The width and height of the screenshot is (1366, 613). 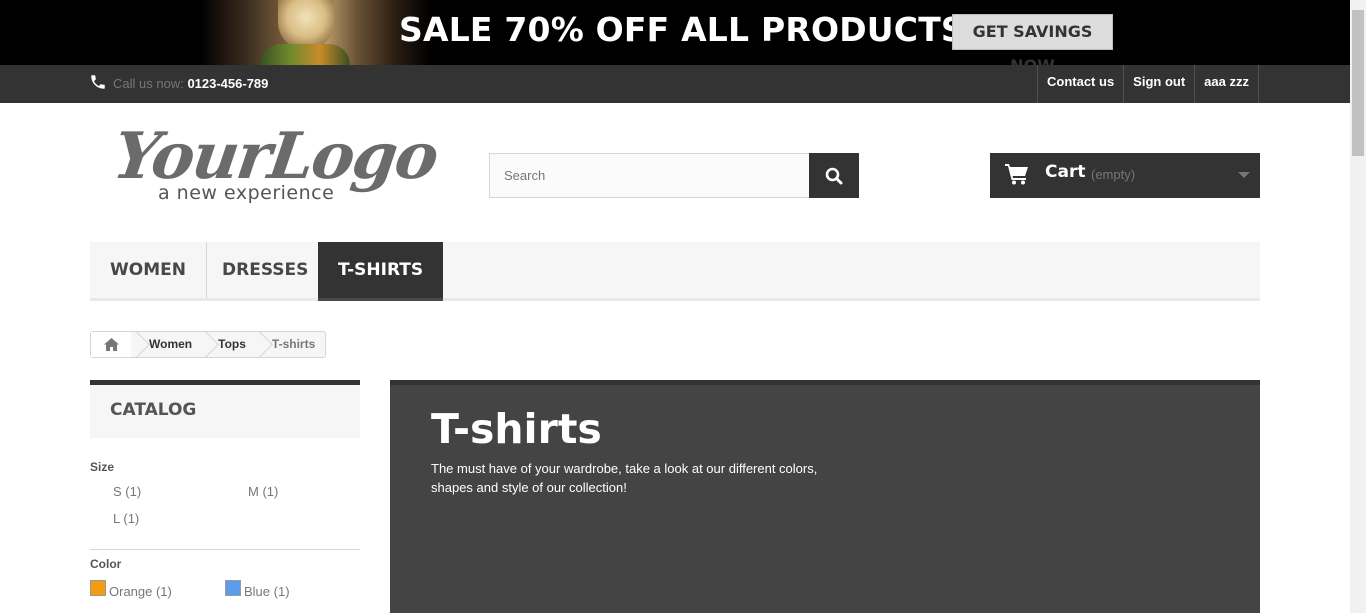 What do you see at coordinates (126, 518) in the screenshot?
I see `size-option-l: L (1)` at bounding box center [126, 518].